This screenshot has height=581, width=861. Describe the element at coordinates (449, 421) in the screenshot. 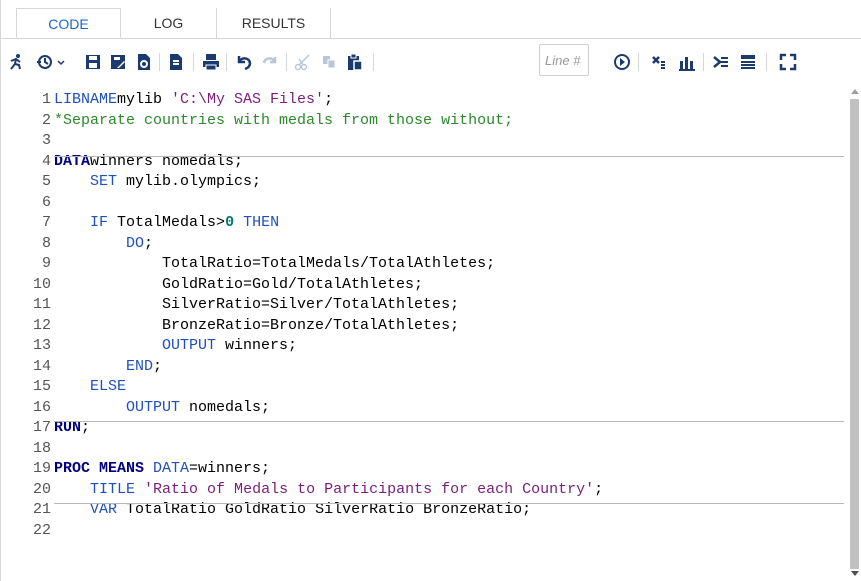

I see `step-divider` at that location.